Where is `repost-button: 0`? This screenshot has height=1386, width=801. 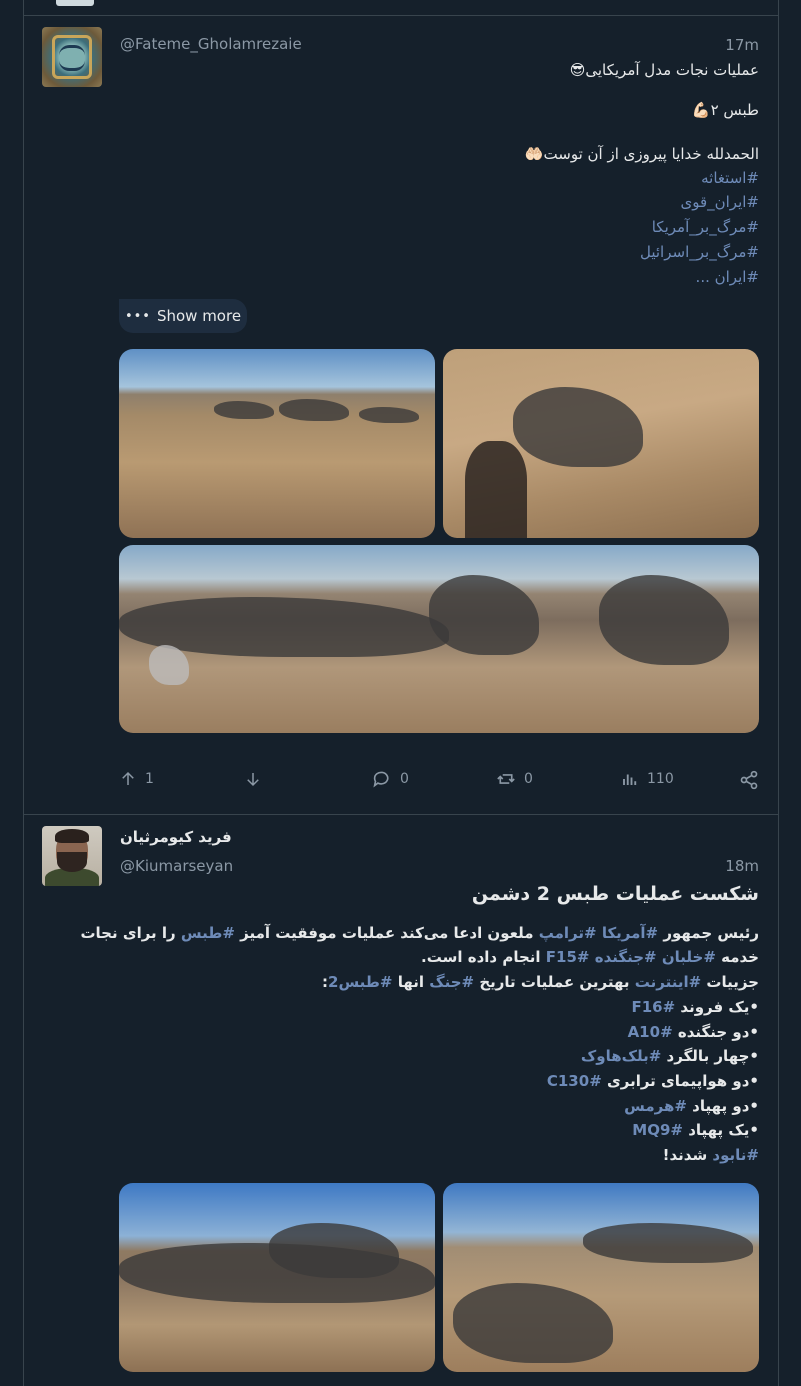
repost-button: 0 is located at coordinates (514, 779).